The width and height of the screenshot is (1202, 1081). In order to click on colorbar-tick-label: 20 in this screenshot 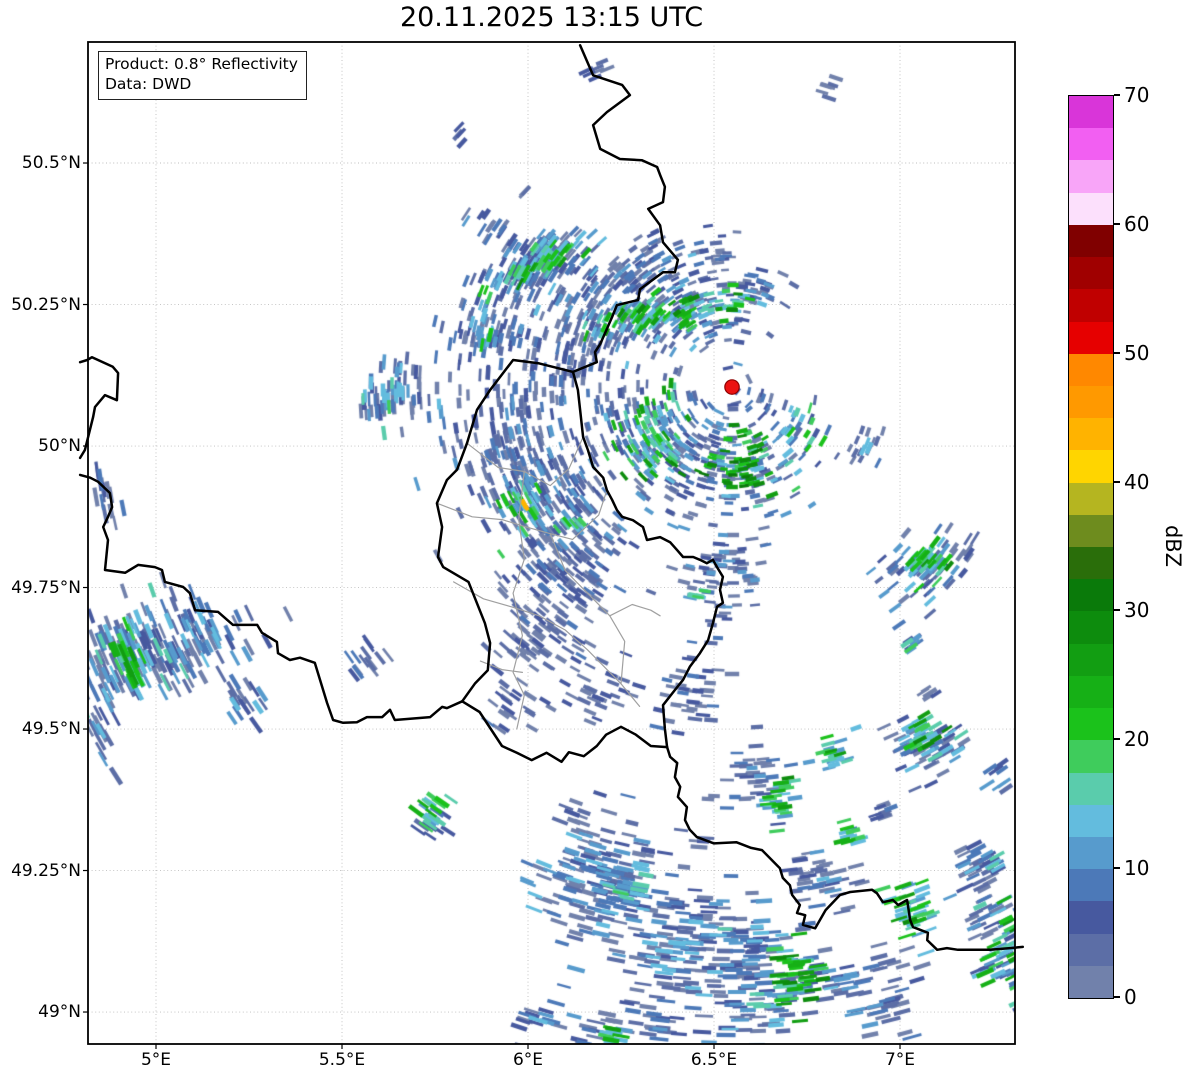, I will do `click(1137, 739)`.